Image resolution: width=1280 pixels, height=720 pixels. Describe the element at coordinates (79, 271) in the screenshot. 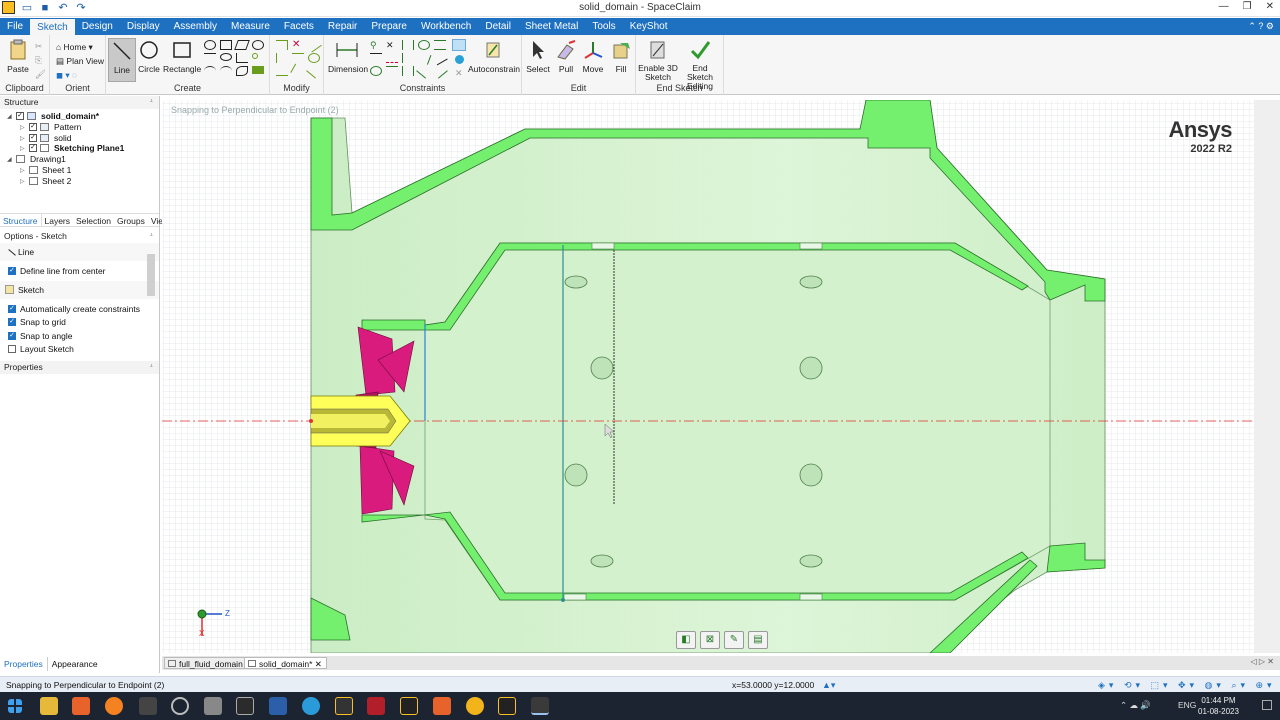

I see `define-line-option: ✓ Define line from center` at that location.